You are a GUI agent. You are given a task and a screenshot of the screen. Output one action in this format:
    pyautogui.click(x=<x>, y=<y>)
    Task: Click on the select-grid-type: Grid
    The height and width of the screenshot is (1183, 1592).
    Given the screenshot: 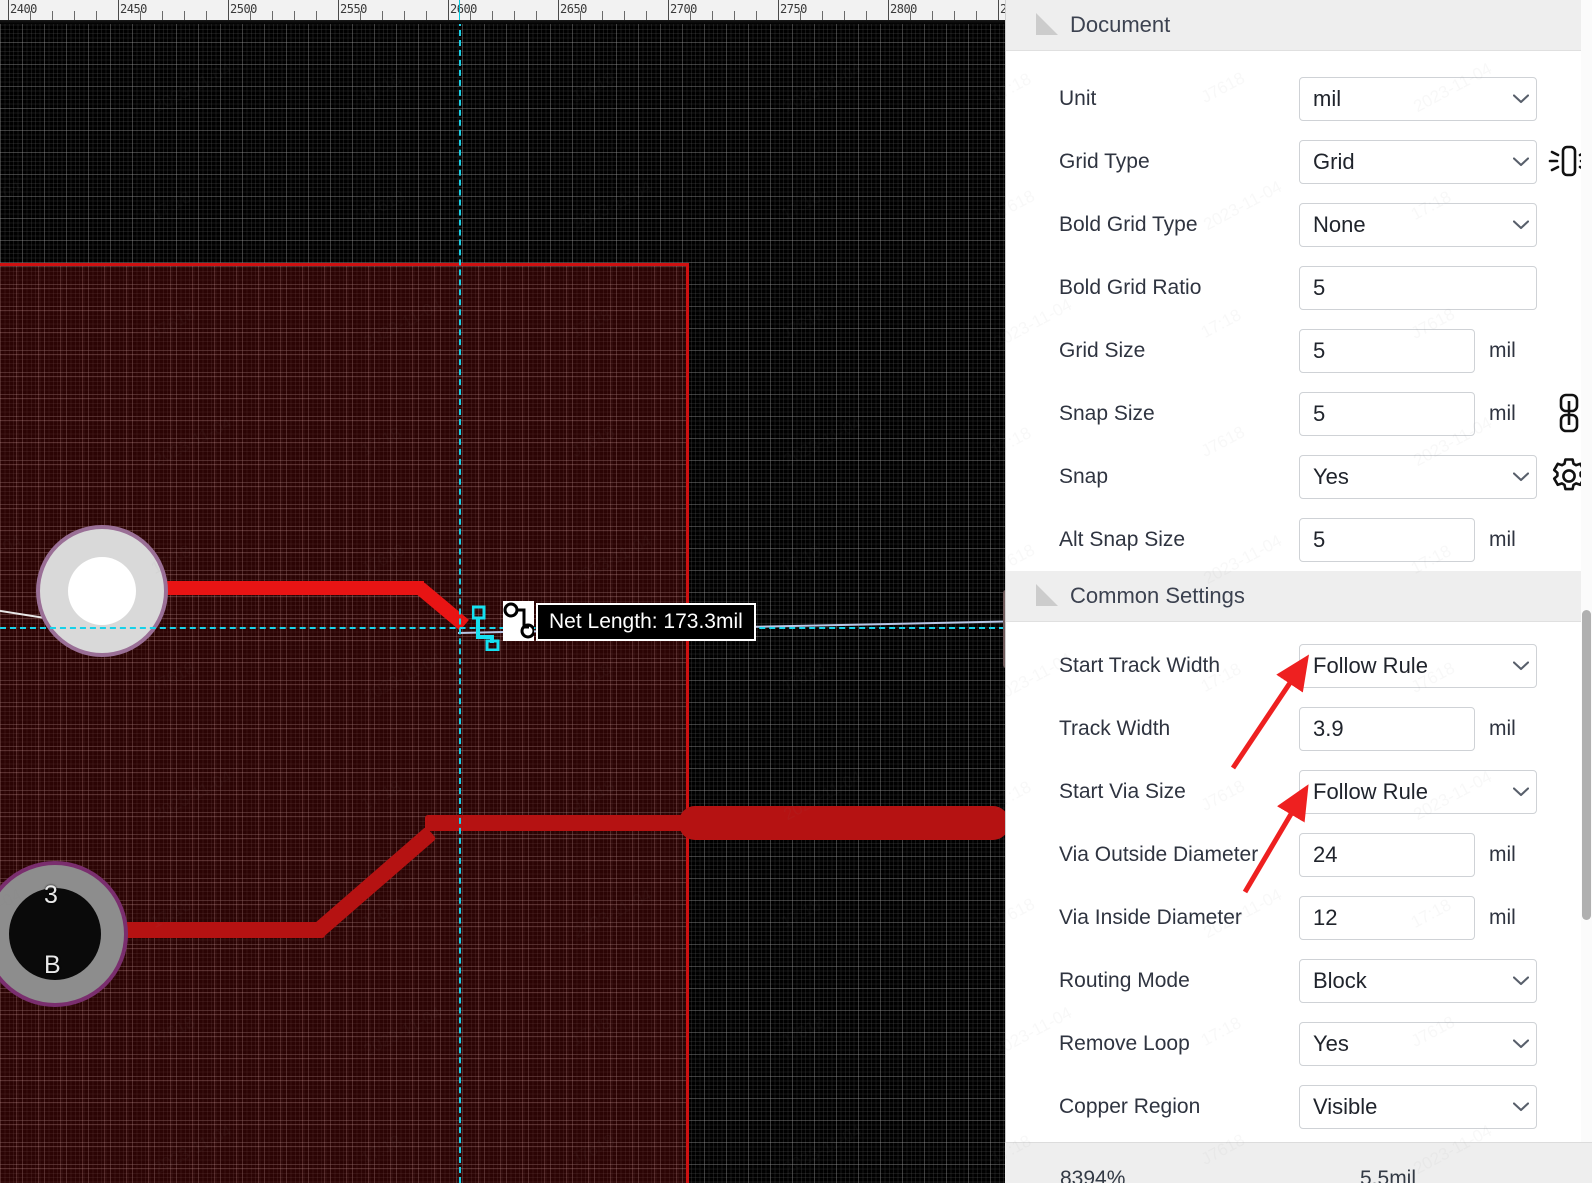 What is the action you would take?
    pyautogui.click(x=1418, y=161)
    